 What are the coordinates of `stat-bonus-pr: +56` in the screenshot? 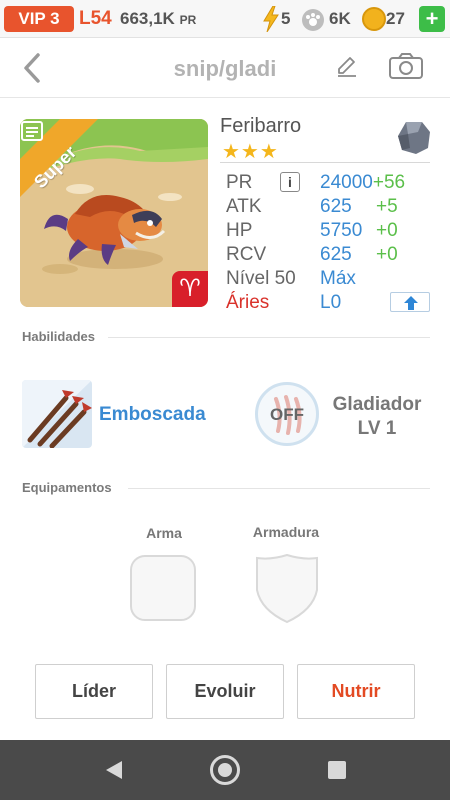 It's located at (389, 182).